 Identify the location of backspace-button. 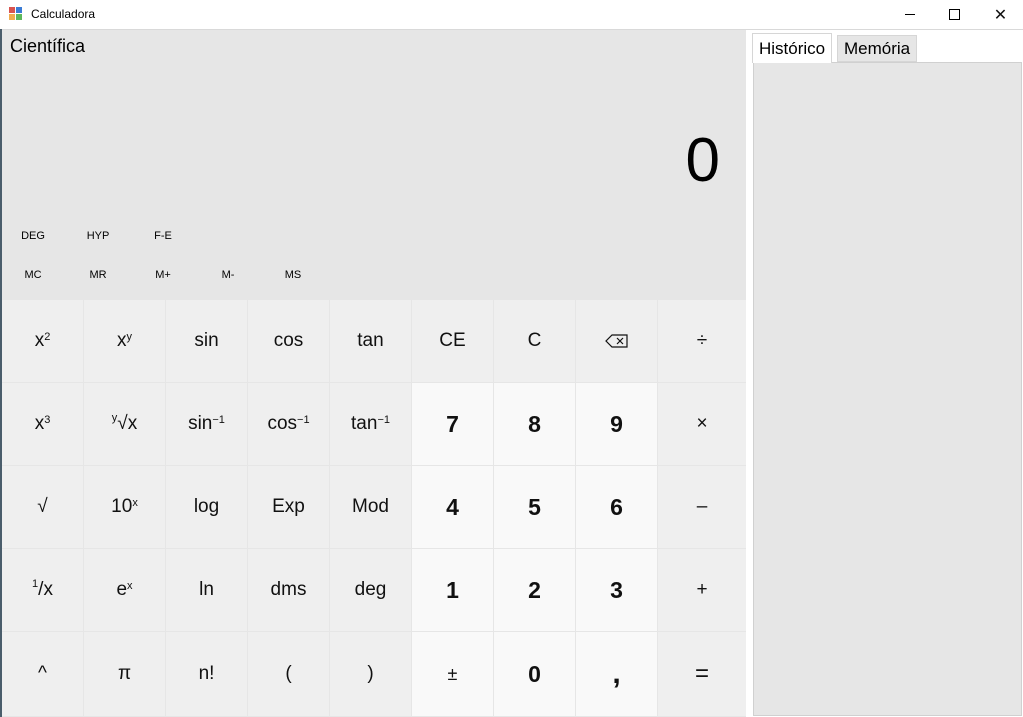
(616, 341).